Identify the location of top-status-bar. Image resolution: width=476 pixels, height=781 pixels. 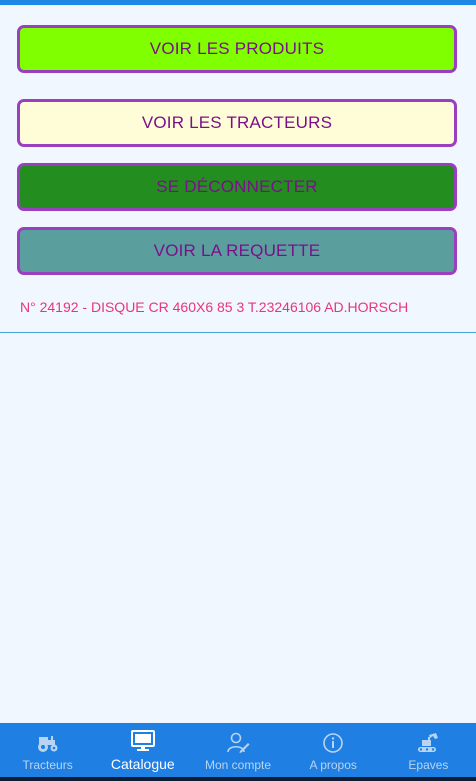
(238, 2).